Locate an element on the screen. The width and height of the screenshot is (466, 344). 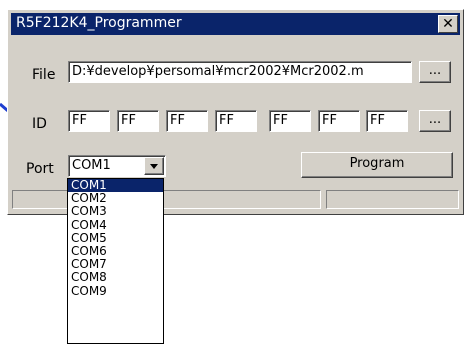
port-option-com8: COM8 is located at coordinates (115, 277).